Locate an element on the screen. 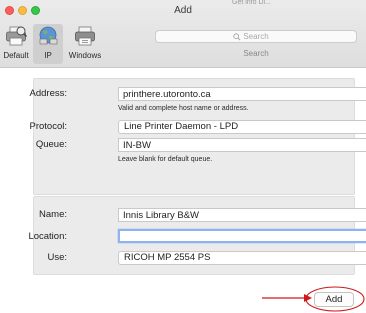 The width and height of the screenshot is (366, 313). queue-input is located at coordinates (242, 145).